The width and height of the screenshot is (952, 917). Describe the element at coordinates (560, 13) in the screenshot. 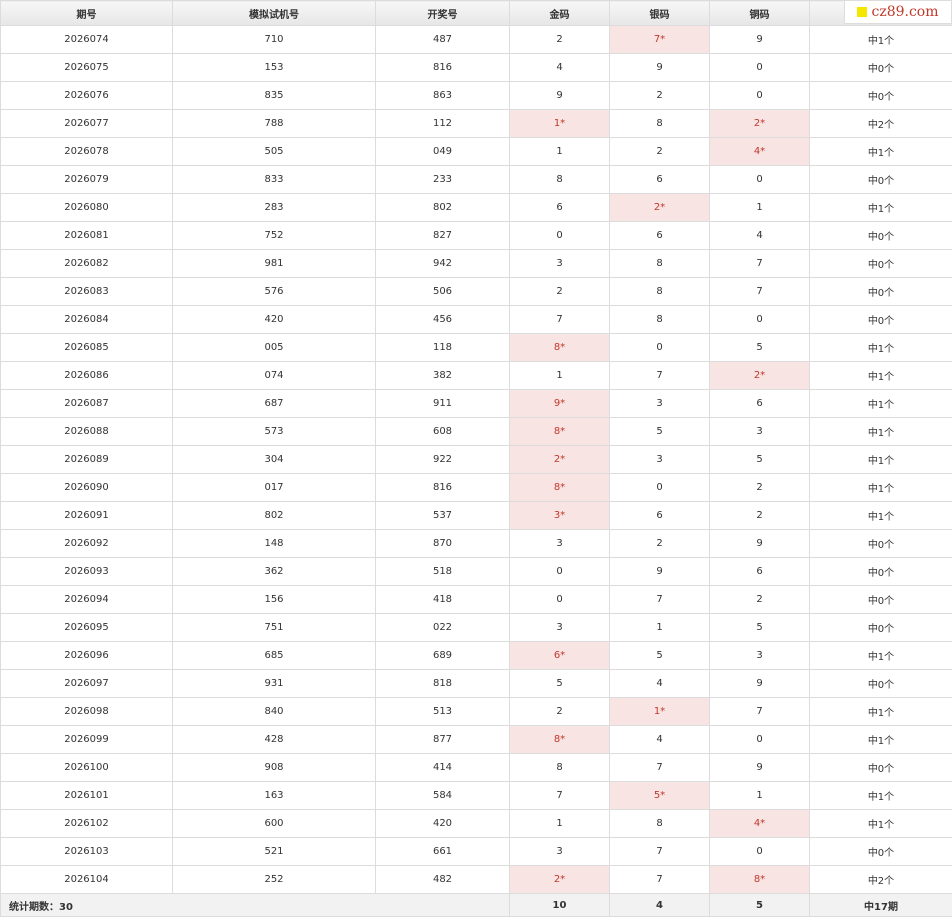

I see `col-header-gold: 金码` at that location.